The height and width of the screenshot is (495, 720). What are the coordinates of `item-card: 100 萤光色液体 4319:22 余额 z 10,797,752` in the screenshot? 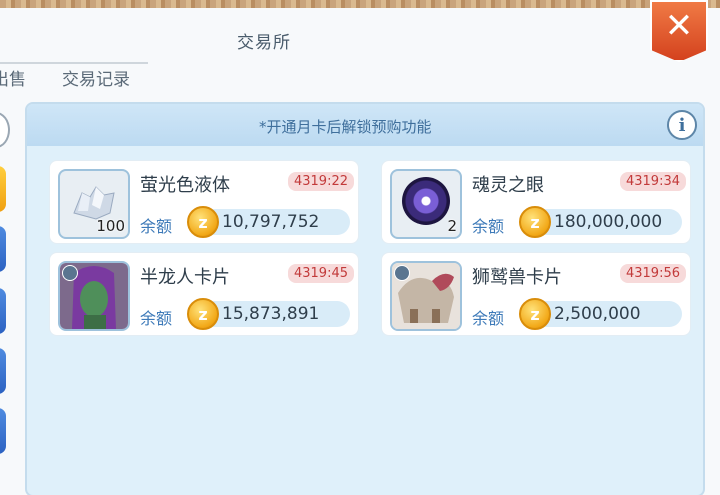 It's located at (204, 202).